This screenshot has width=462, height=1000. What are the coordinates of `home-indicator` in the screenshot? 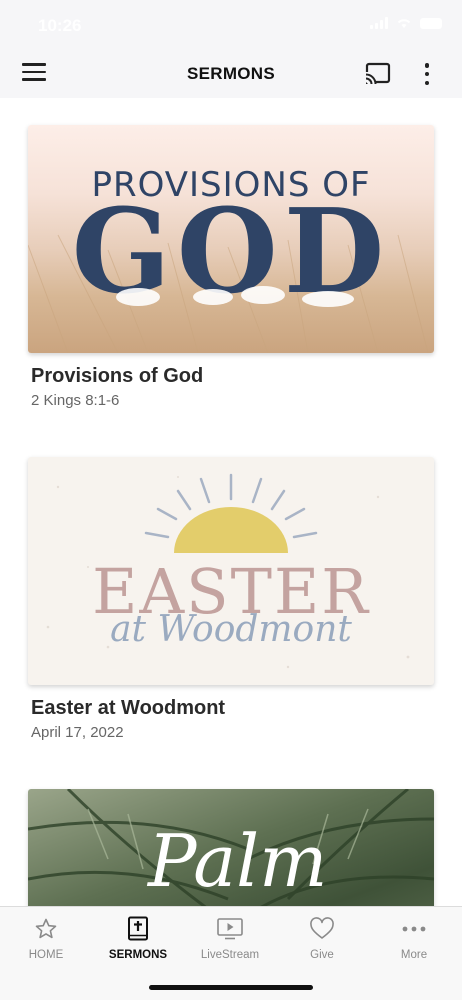 It's located at (231, 987).